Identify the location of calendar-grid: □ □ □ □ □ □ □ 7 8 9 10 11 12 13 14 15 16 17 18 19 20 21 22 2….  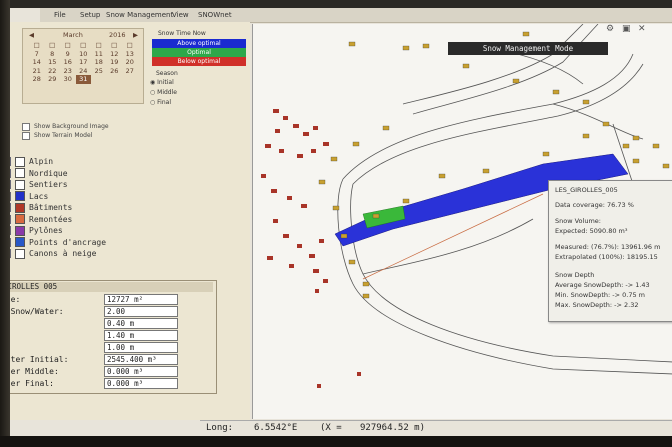
(84, 62).